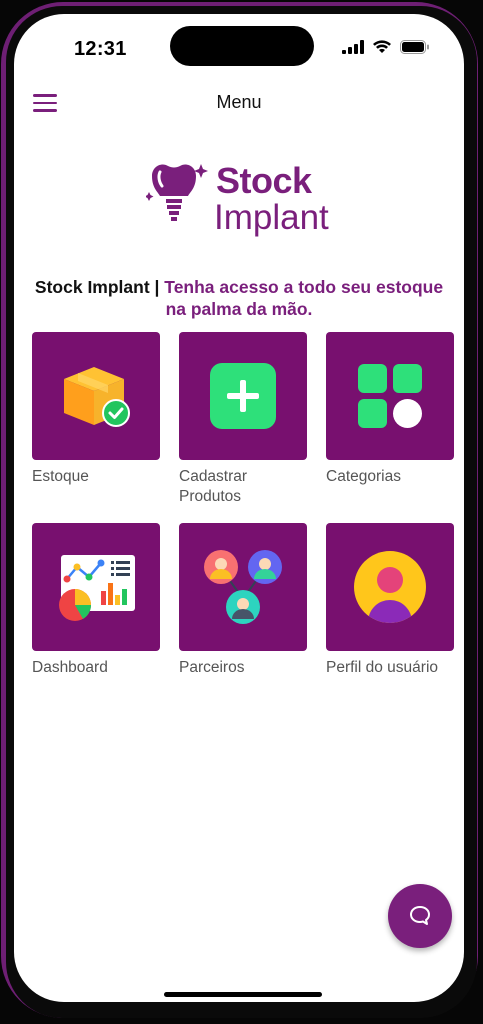  What do you see at coordinates (353, 47) in the screenshot?
I see `cellular-signal-icon` at bounding box center [353, 47].